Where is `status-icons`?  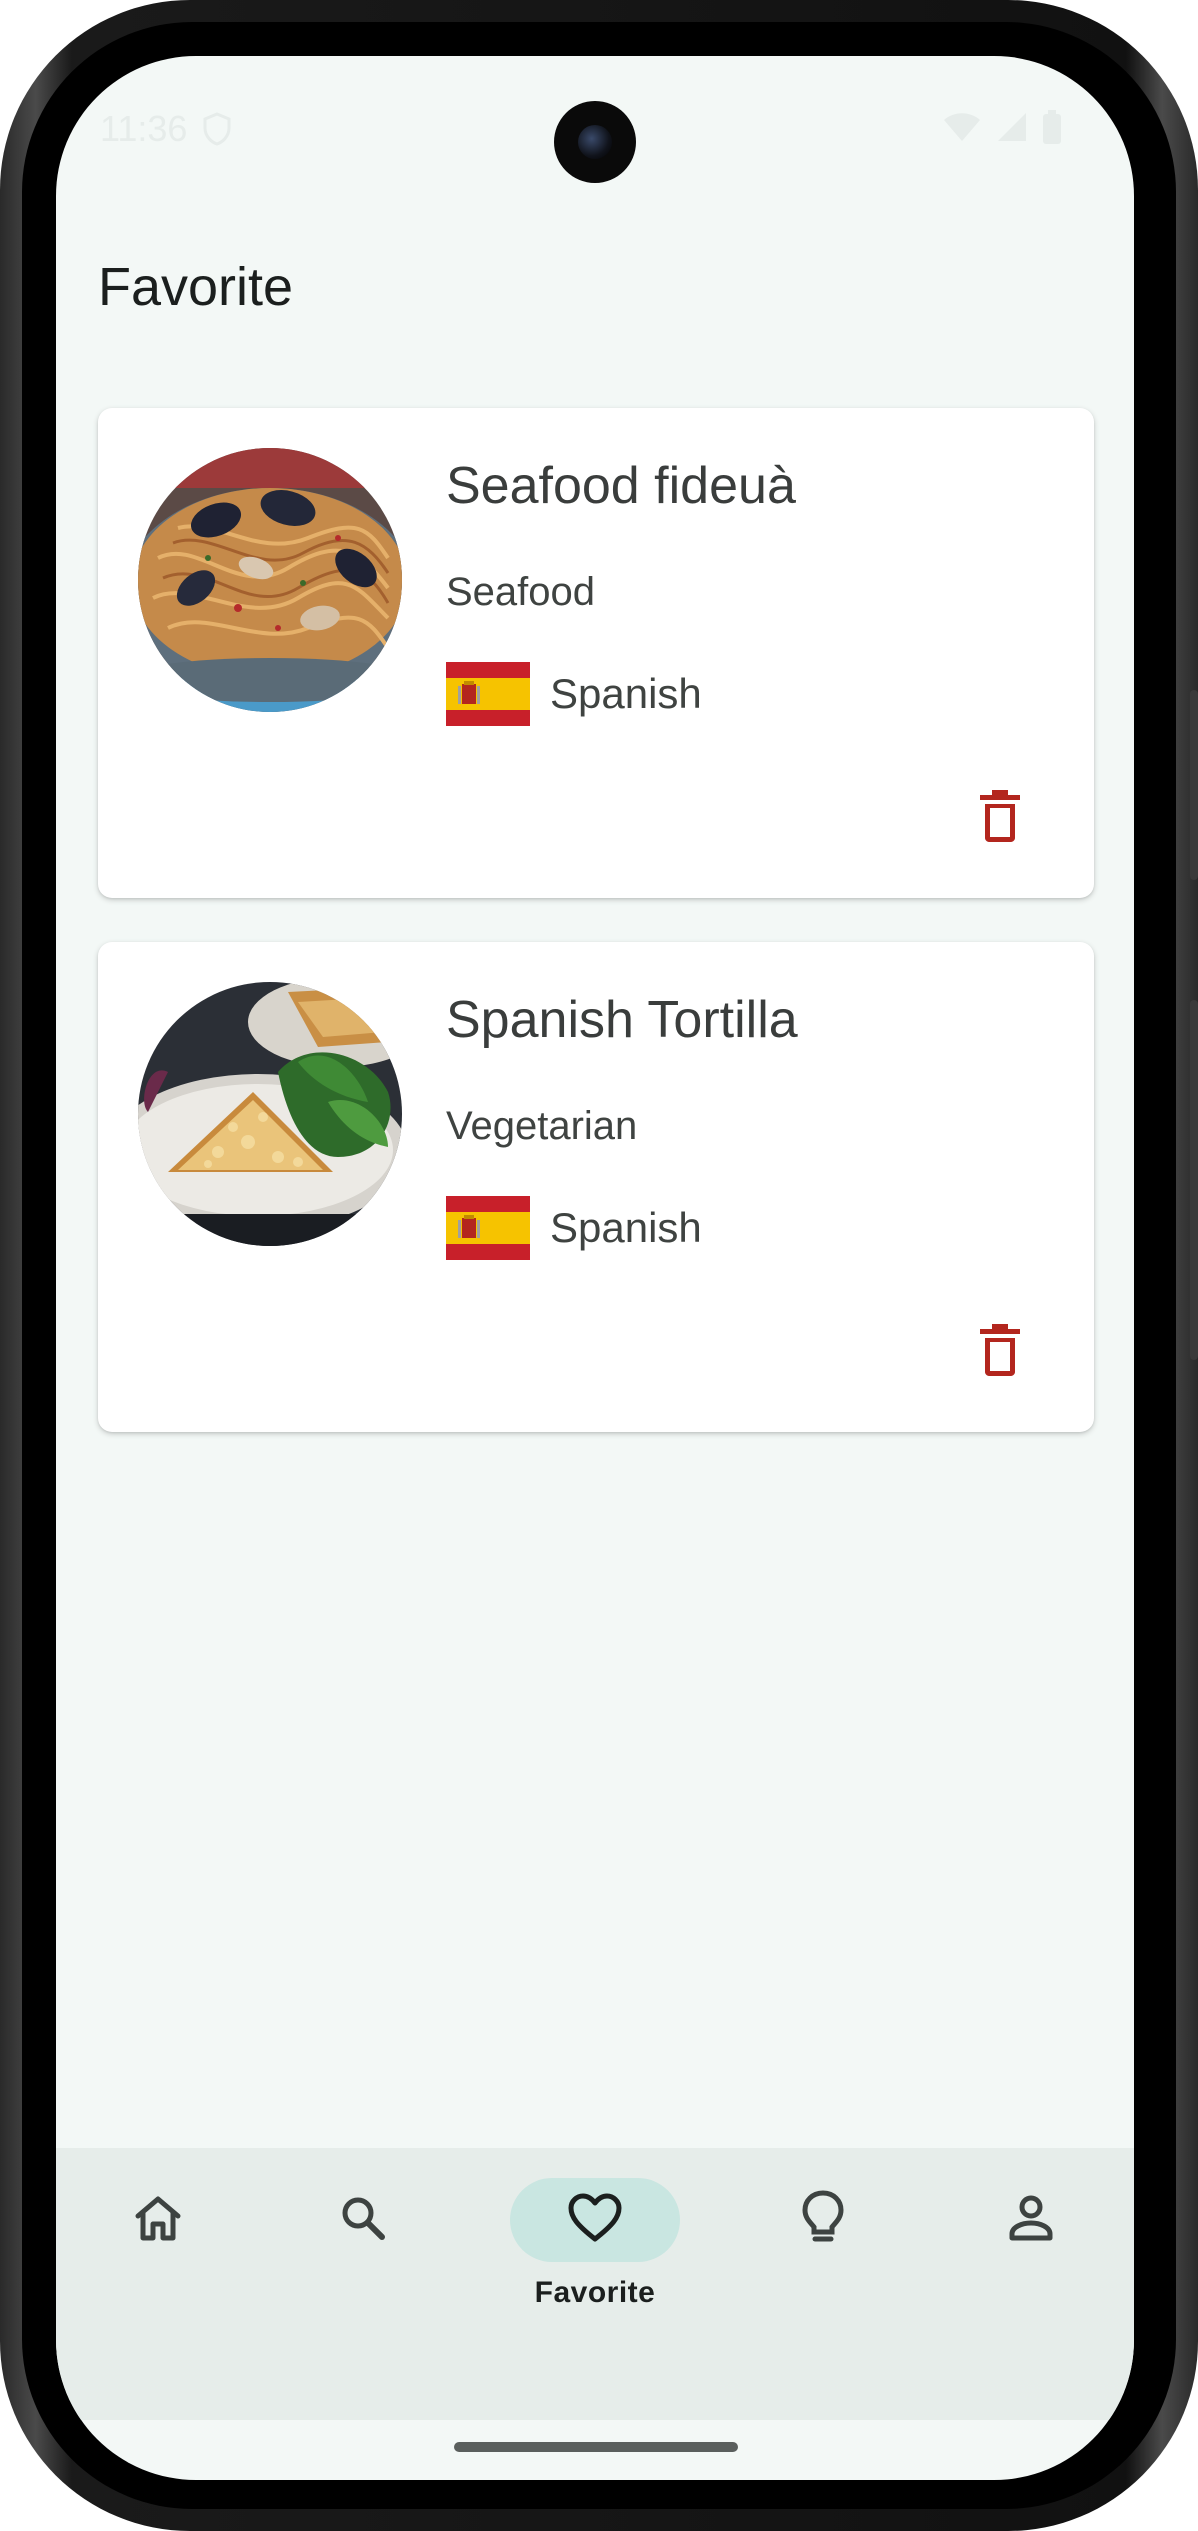
status-icons is located at coordinates (1002, 129).